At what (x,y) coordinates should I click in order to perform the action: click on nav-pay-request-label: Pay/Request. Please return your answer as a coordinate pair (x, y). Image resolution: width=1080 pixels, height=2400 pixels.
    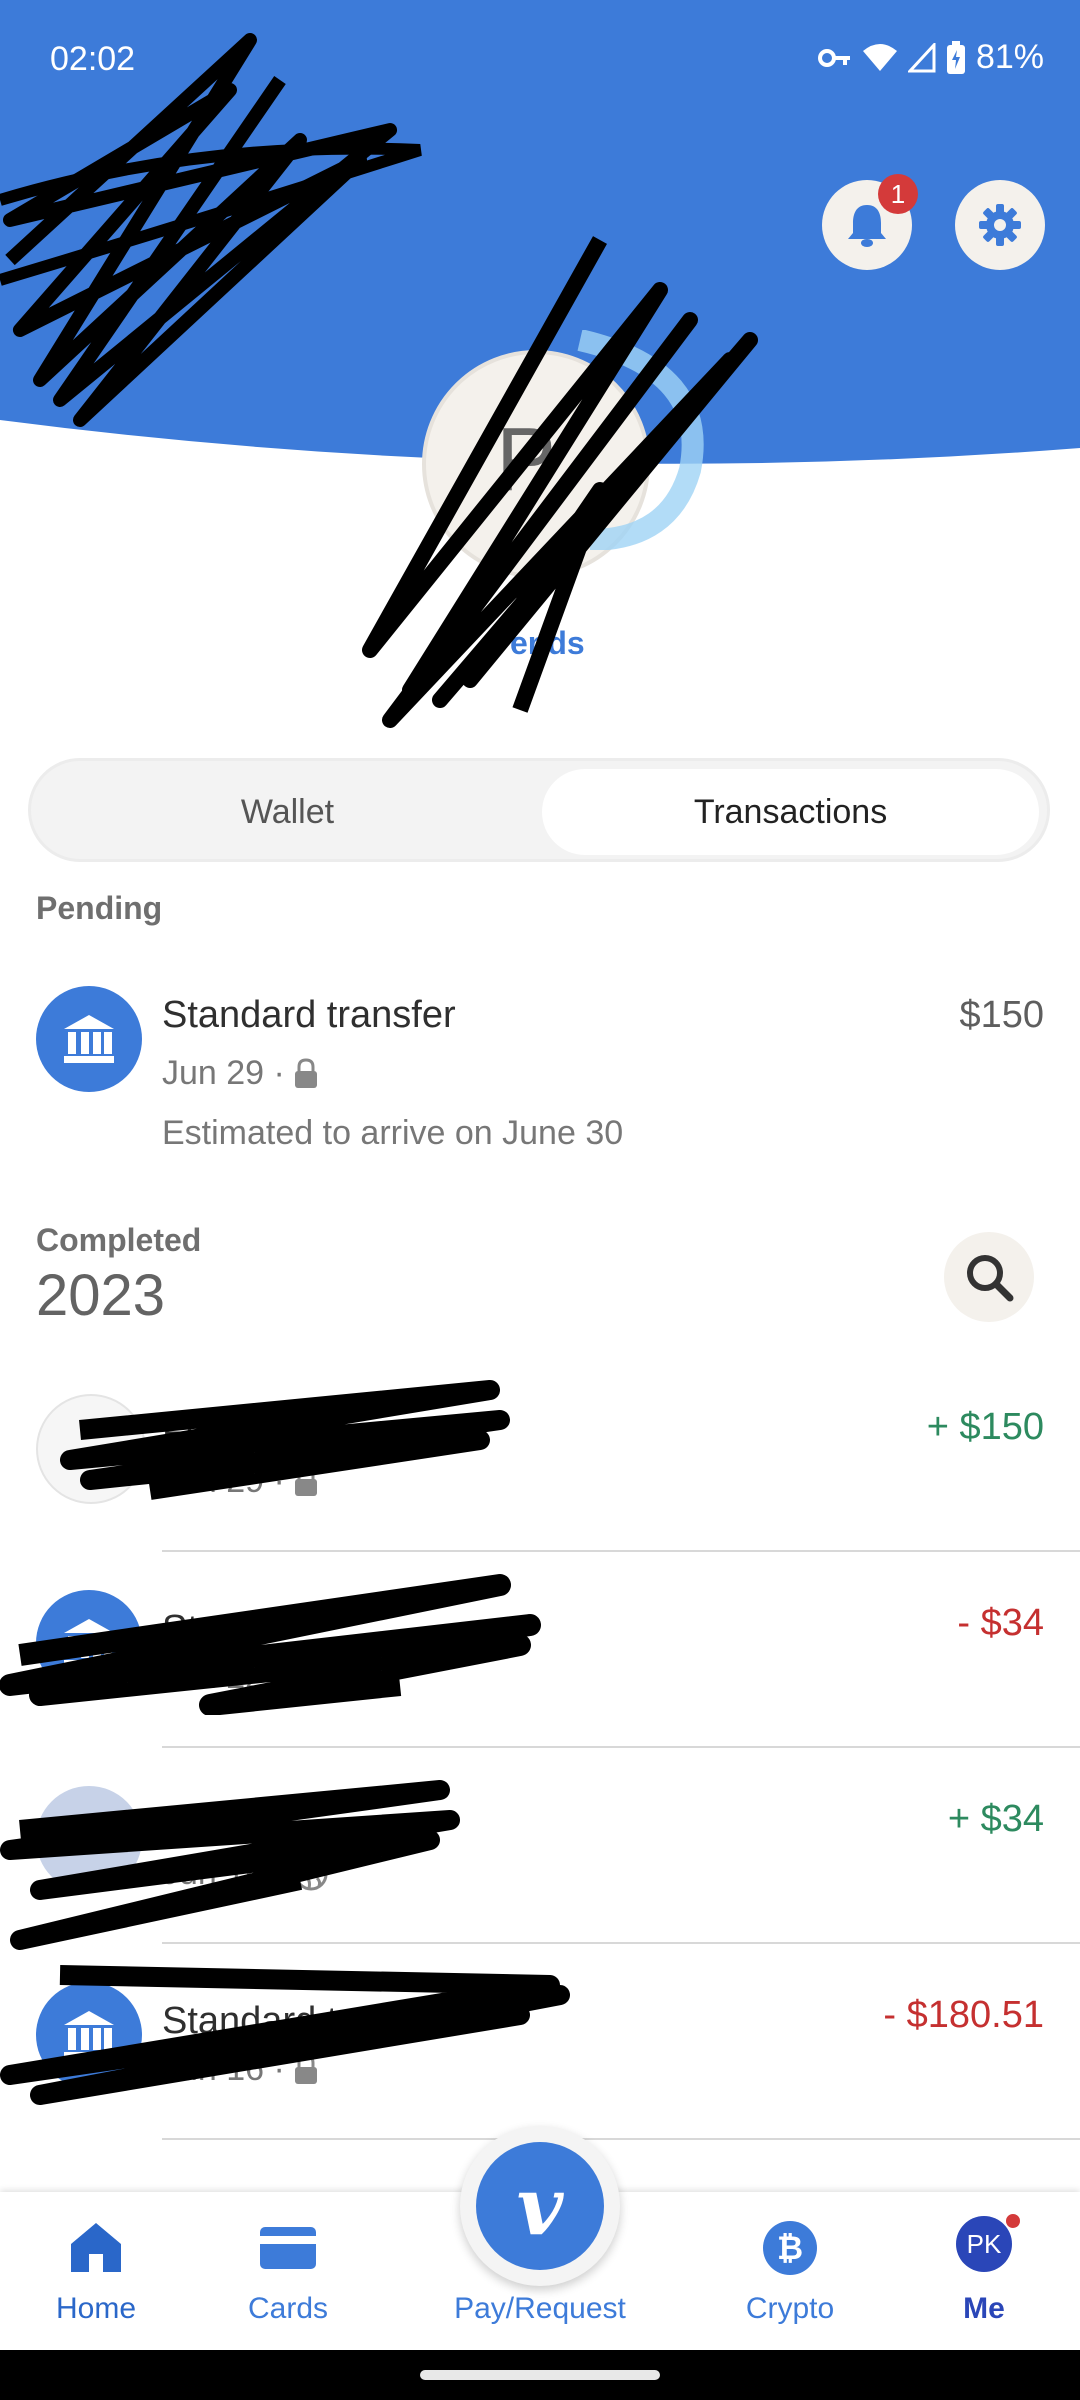
    Looking at the image, I should click on (540, 2308).